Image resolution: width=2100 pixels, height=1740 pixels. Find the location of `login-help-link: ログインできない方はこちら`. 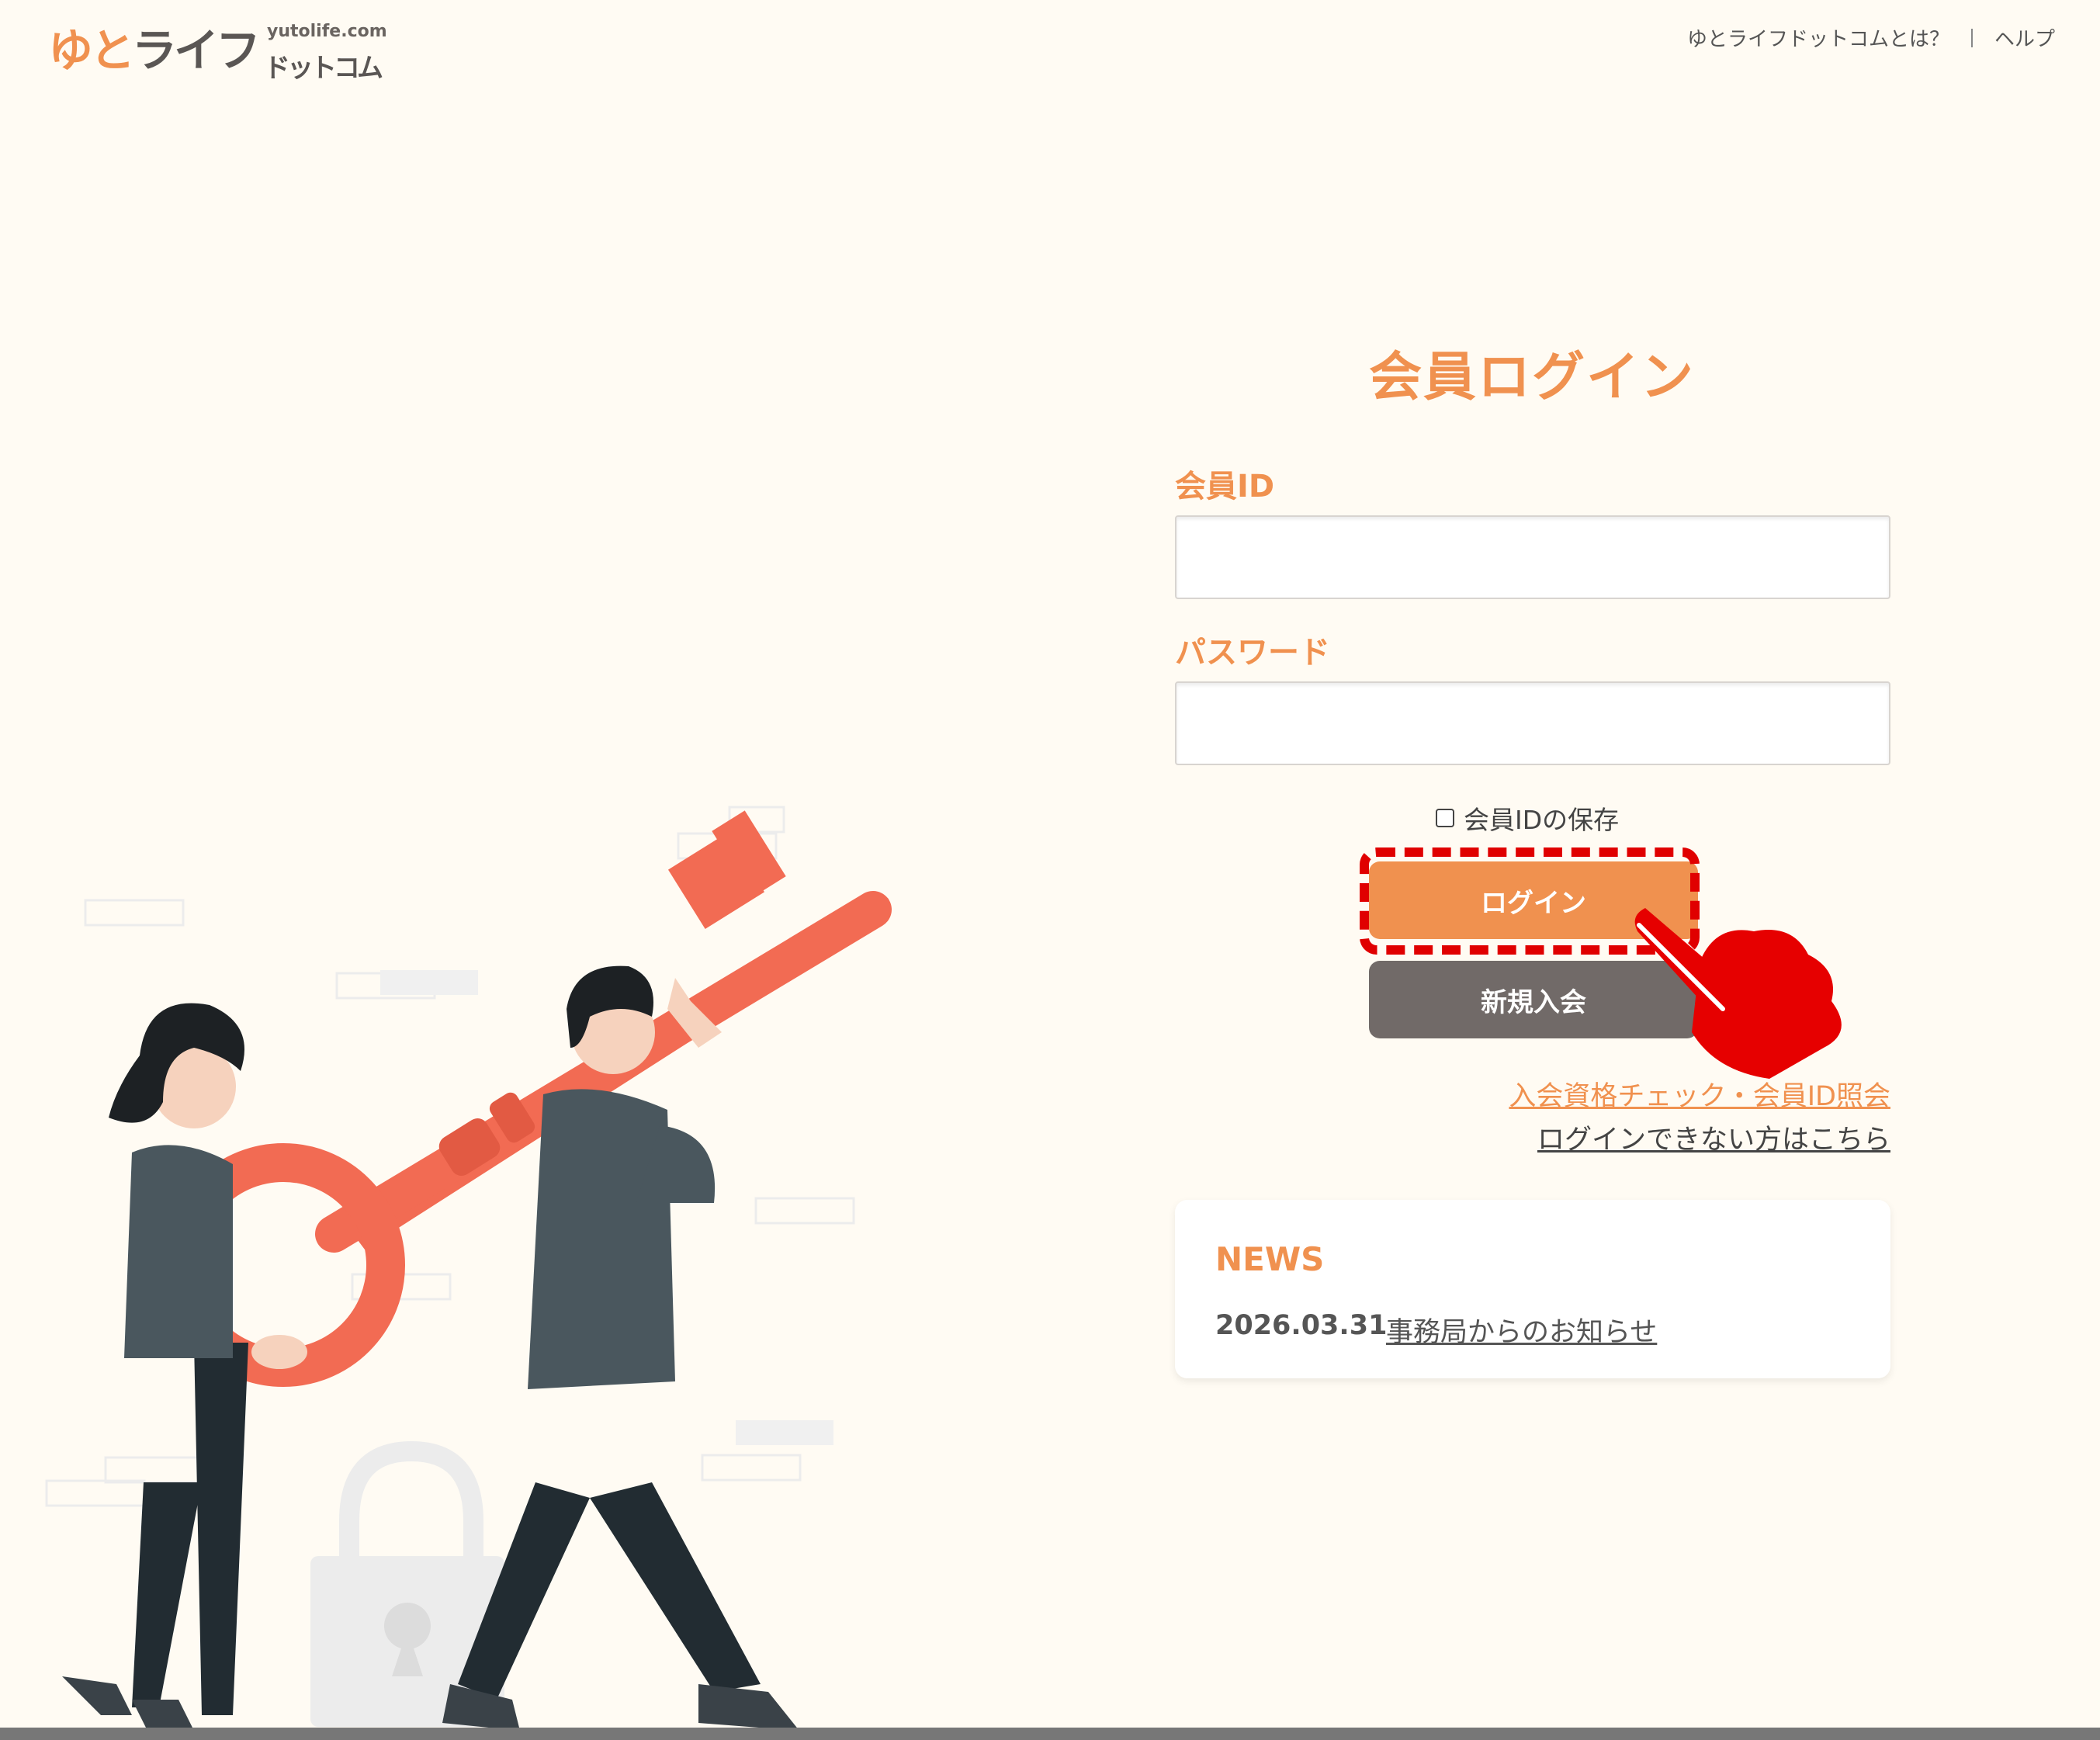

login-help-link: ログインできない方はこちら is located at coordinates (1713, 1137).